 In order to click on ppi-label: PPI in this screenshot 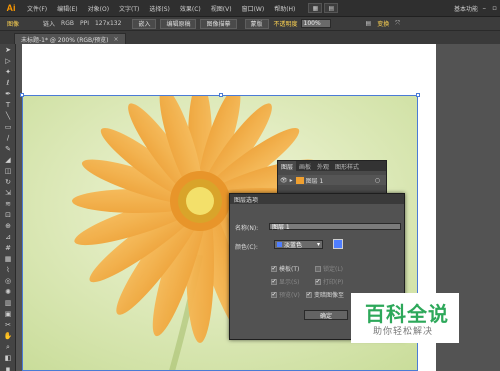, I will do `click(84, 23)`.